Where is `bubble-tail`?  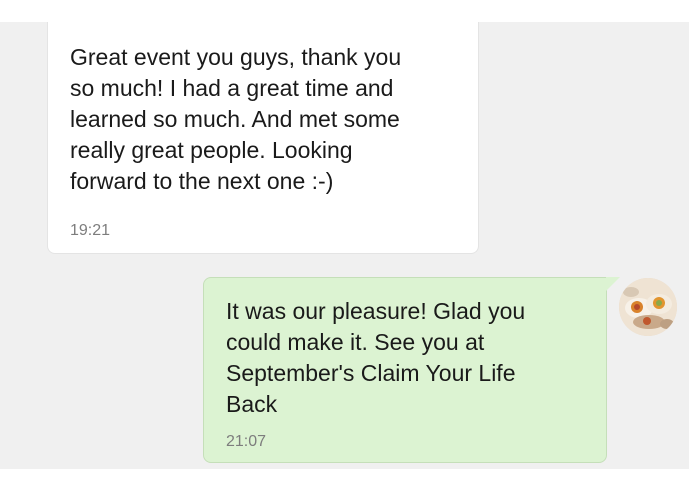 bubble-tail is located at coordinates (613, 284).